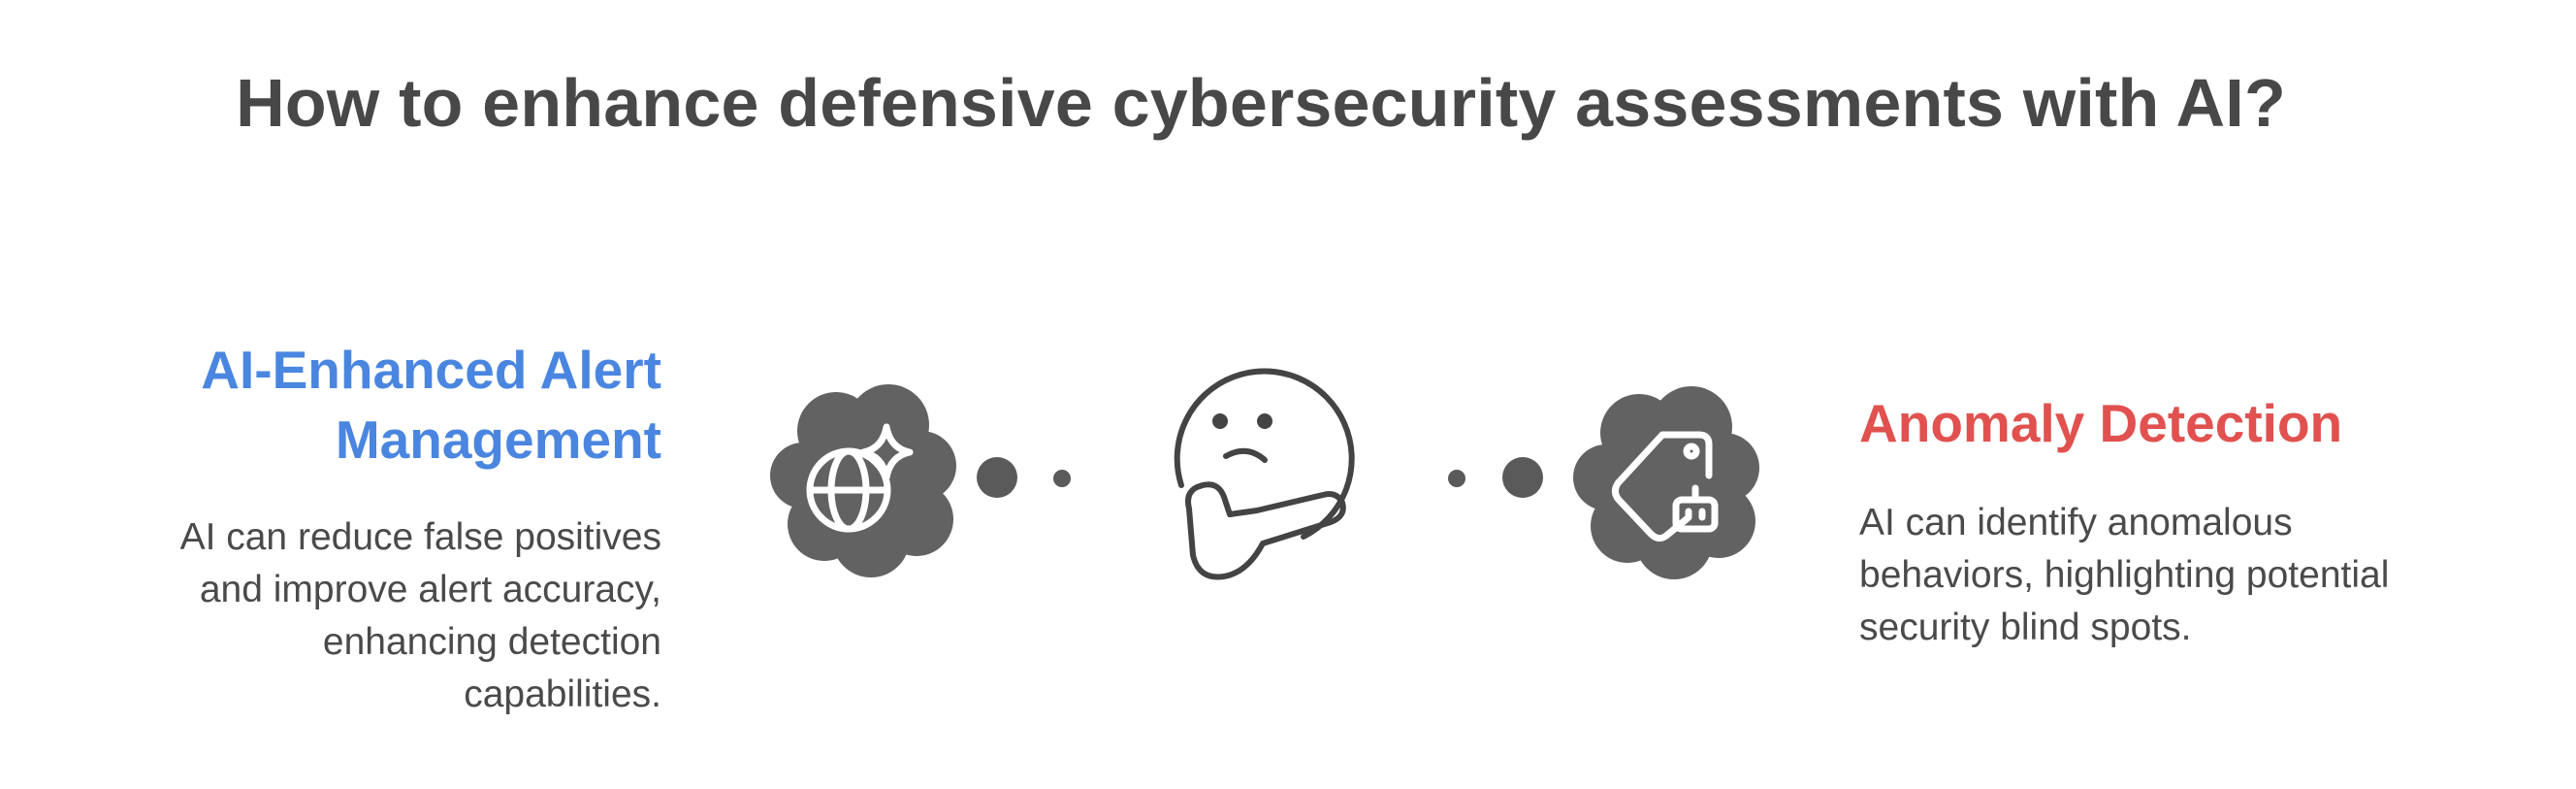 This screenshot has height=789, width=2576. Describe the element at coordinates (1666, 482) in the screenshot. I see `tag-robot-icon` at that location.